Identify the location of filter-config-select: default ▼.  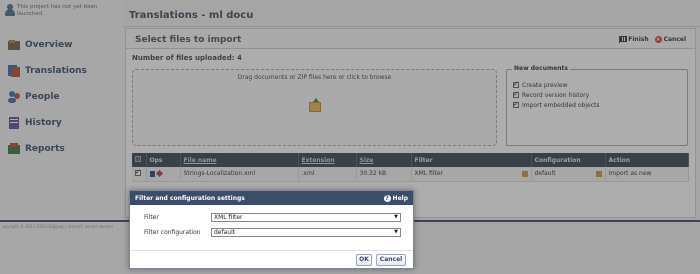
(306, 232).